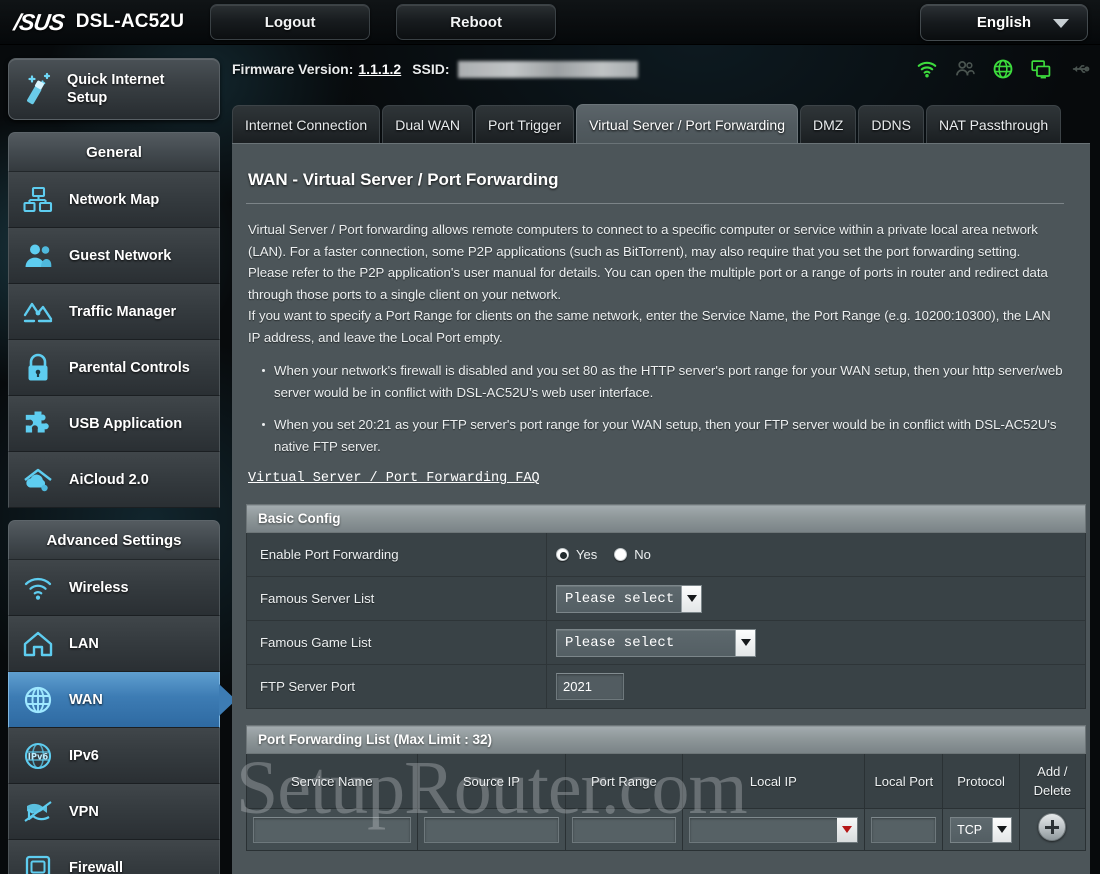  I want to click on sidebar-item-parental-controls: Parental Controls, so click(114, 368).